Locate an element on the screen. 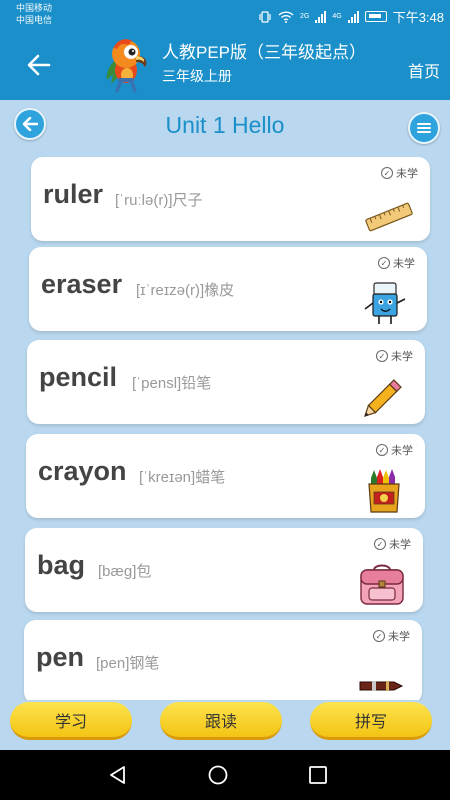 The width and height of the screenshot is (450, 800). pencil-icon is located at coordinates (382, 398).